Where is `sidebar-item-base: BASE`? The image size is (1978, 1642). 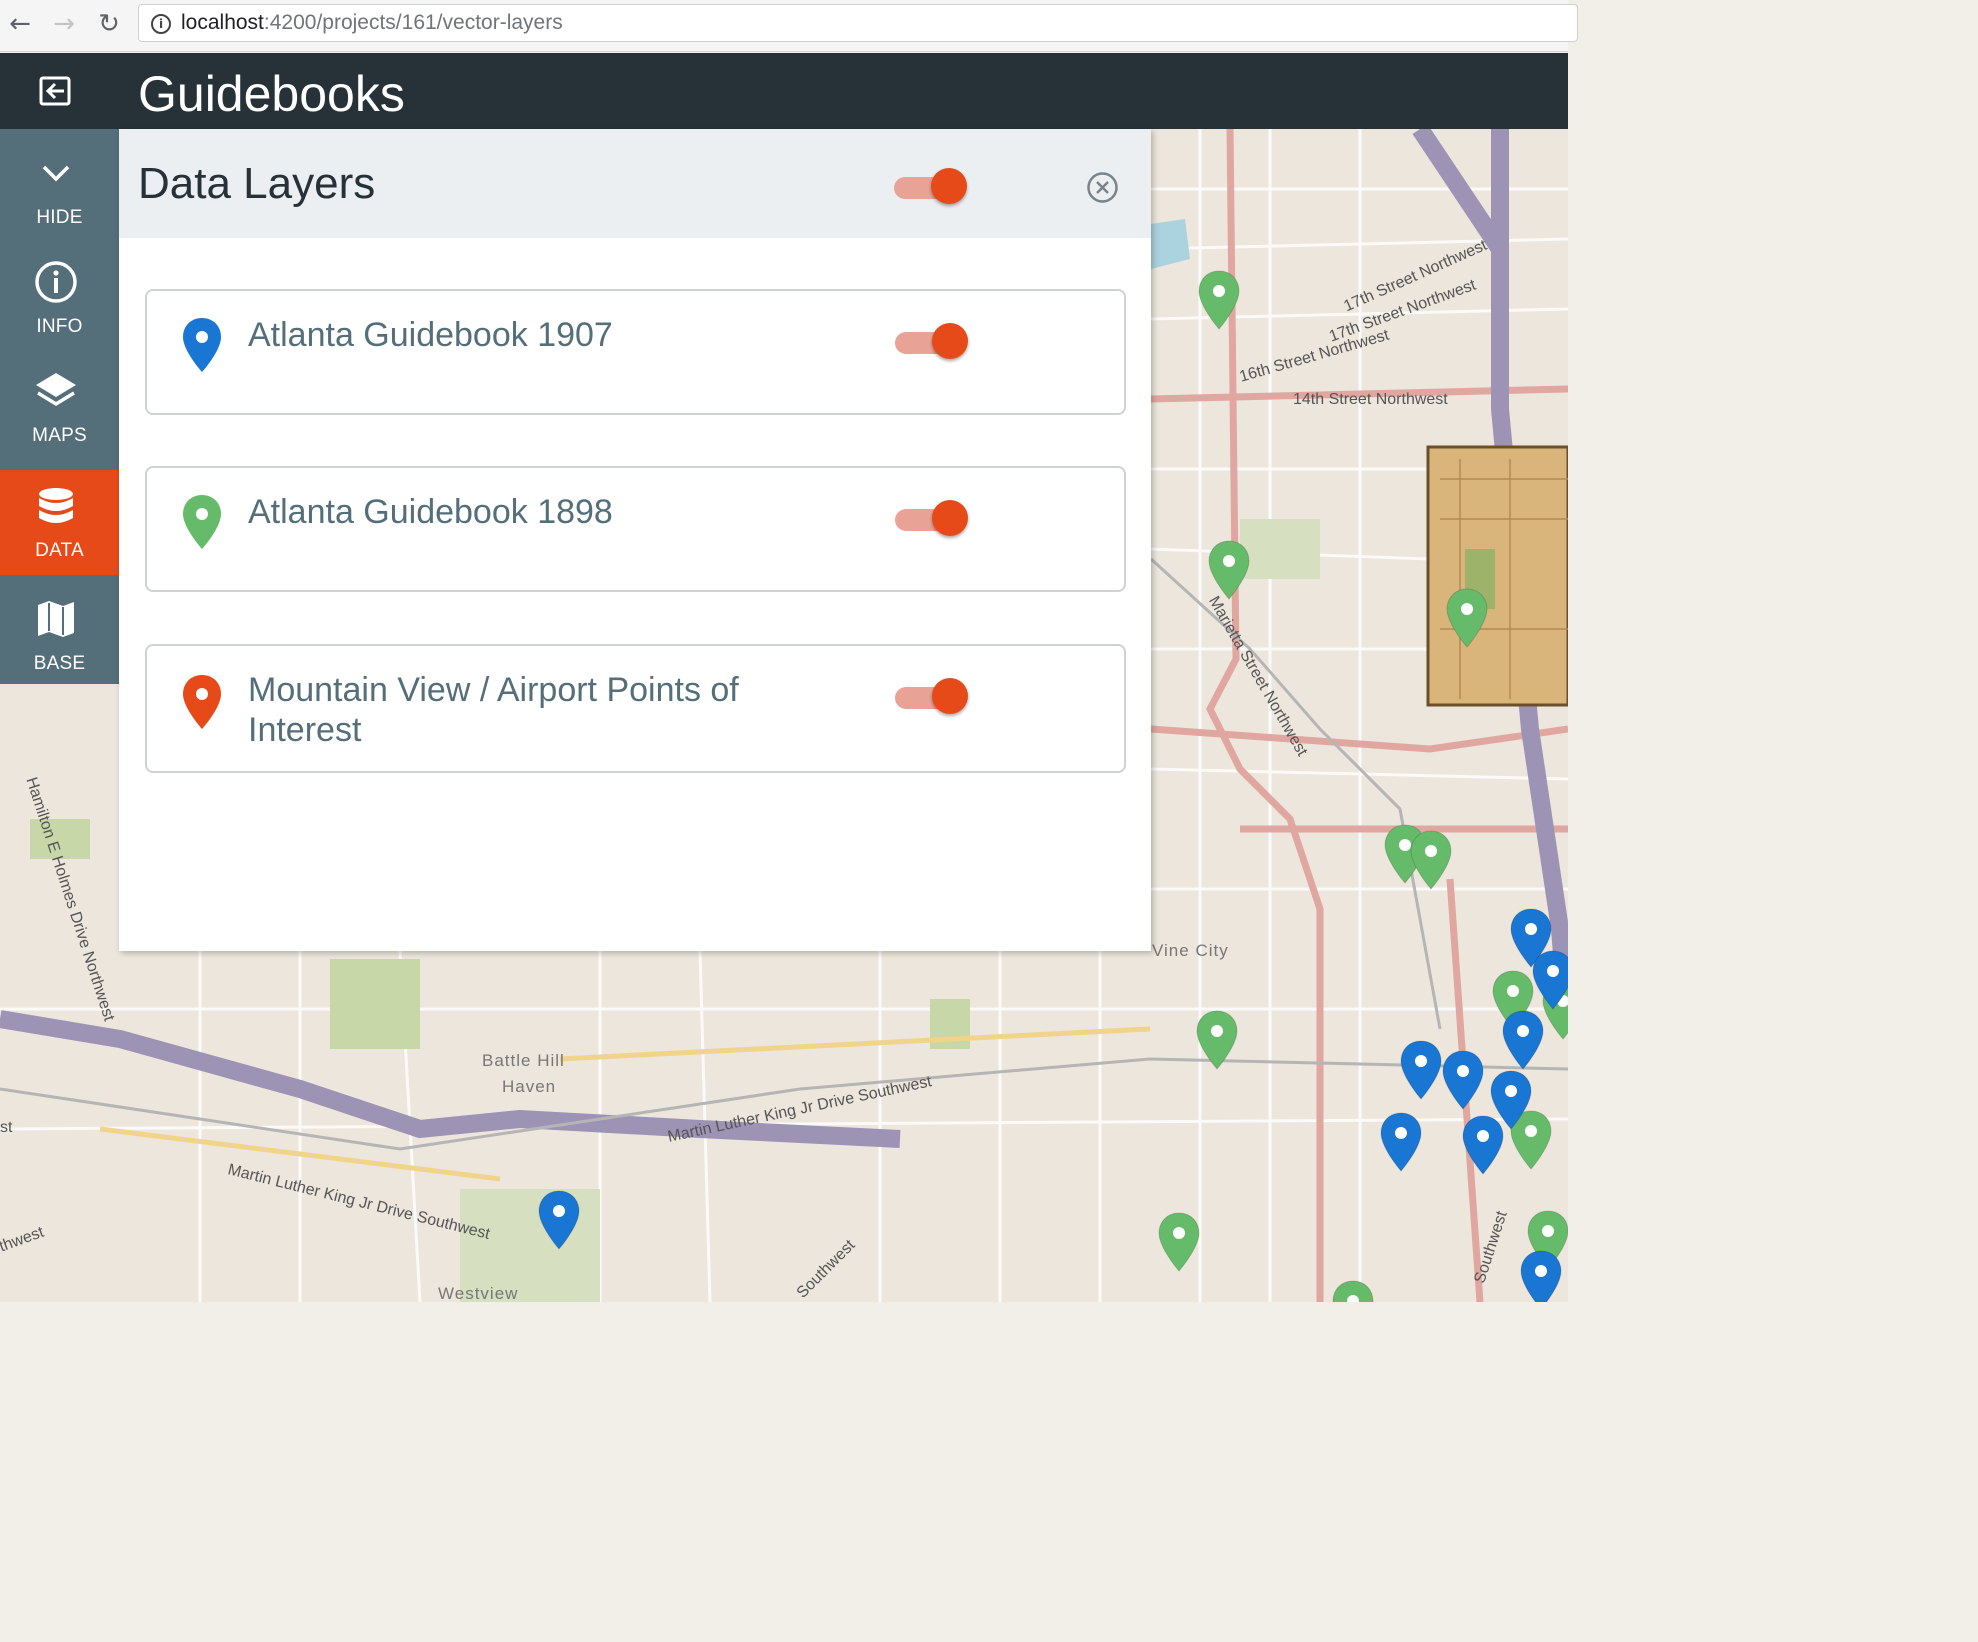 sidebar-item-base: BASE is located at coordinates (59, 629).